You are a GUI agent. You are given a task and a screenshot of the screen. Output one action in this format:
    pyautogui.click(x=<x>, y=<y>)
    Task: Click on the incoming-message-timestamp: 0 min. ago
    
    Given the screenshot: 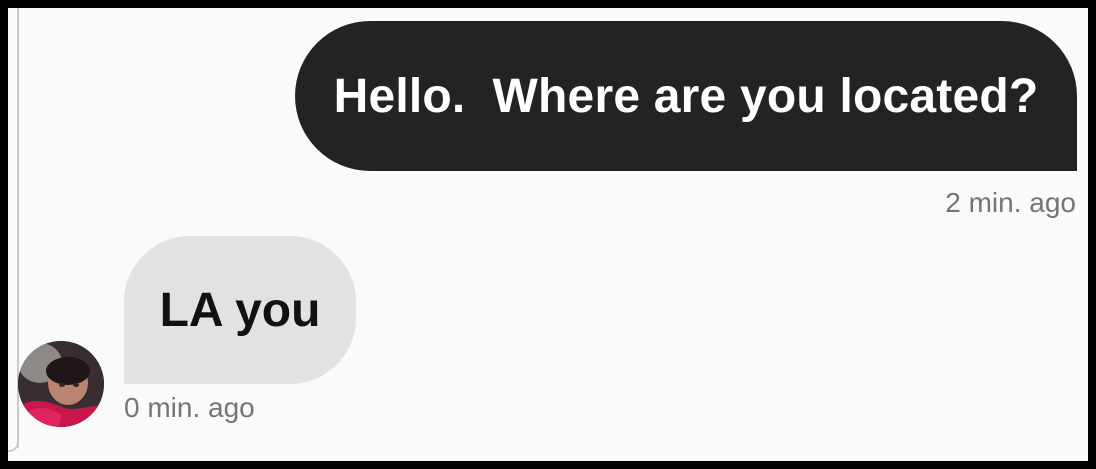 What is the action you would take?
    pyautogui.click(x=189, y=407)
    